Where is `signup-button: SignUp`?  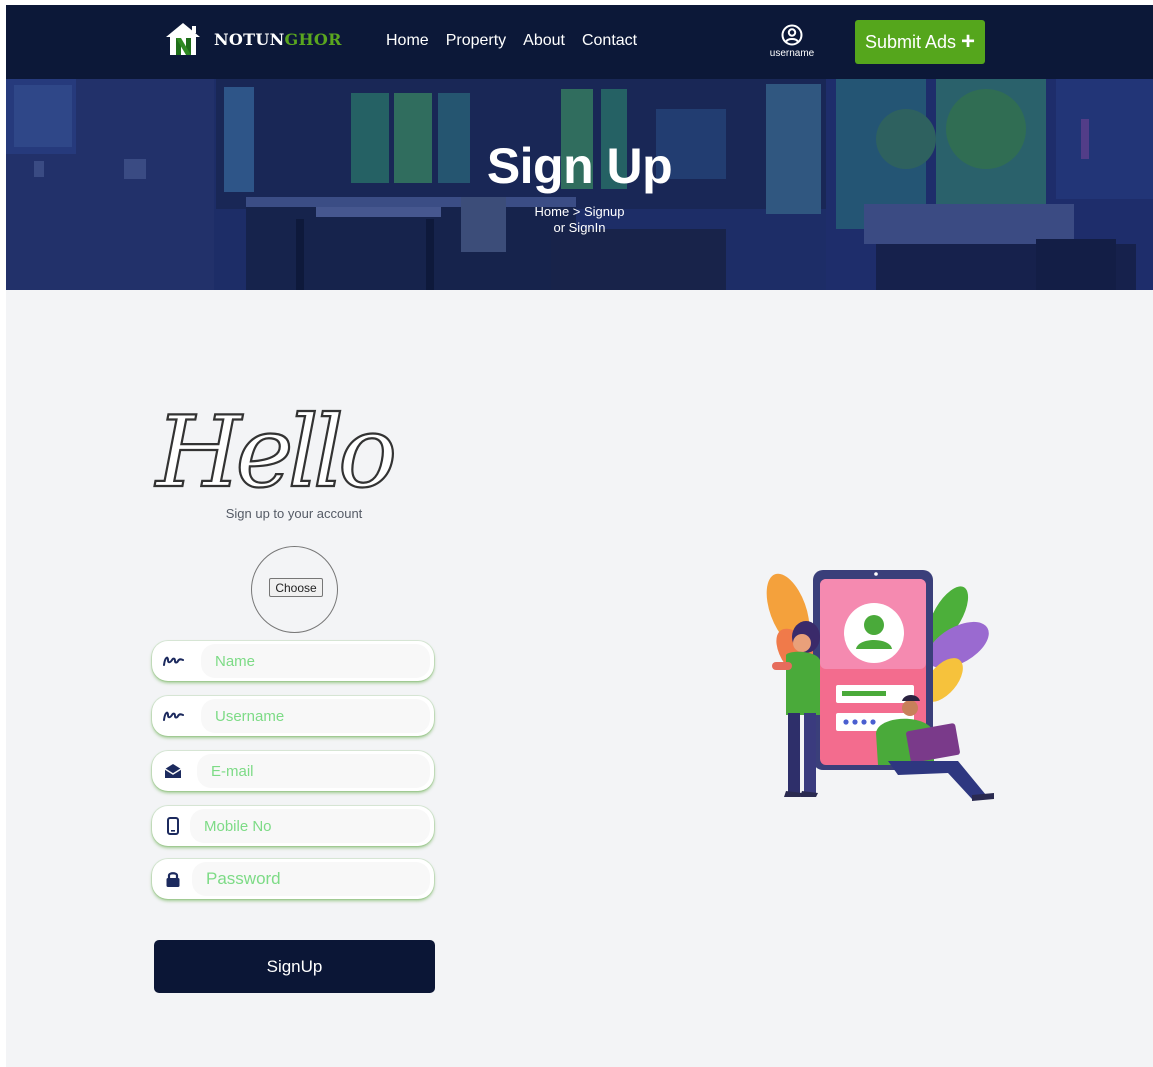
signup-button: SignUp is located at coordinates (294, 966).